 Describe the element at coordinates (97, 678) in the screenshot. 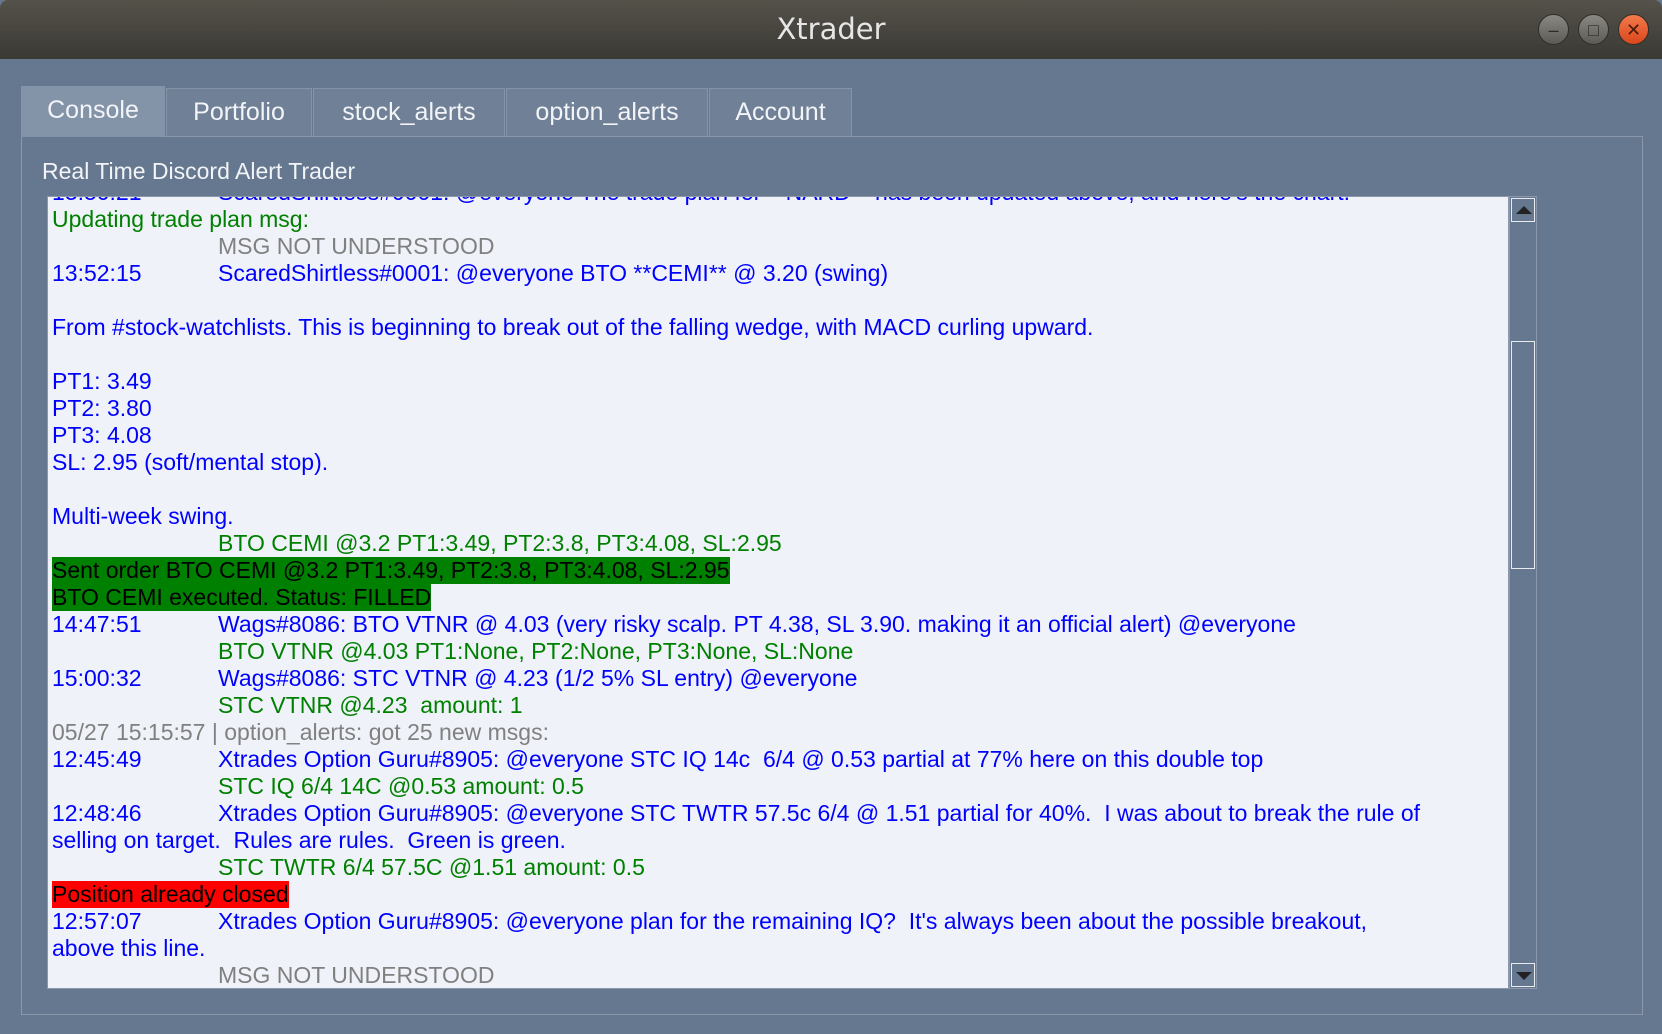

I see `log-timestamp: 15:00:32` at that location.